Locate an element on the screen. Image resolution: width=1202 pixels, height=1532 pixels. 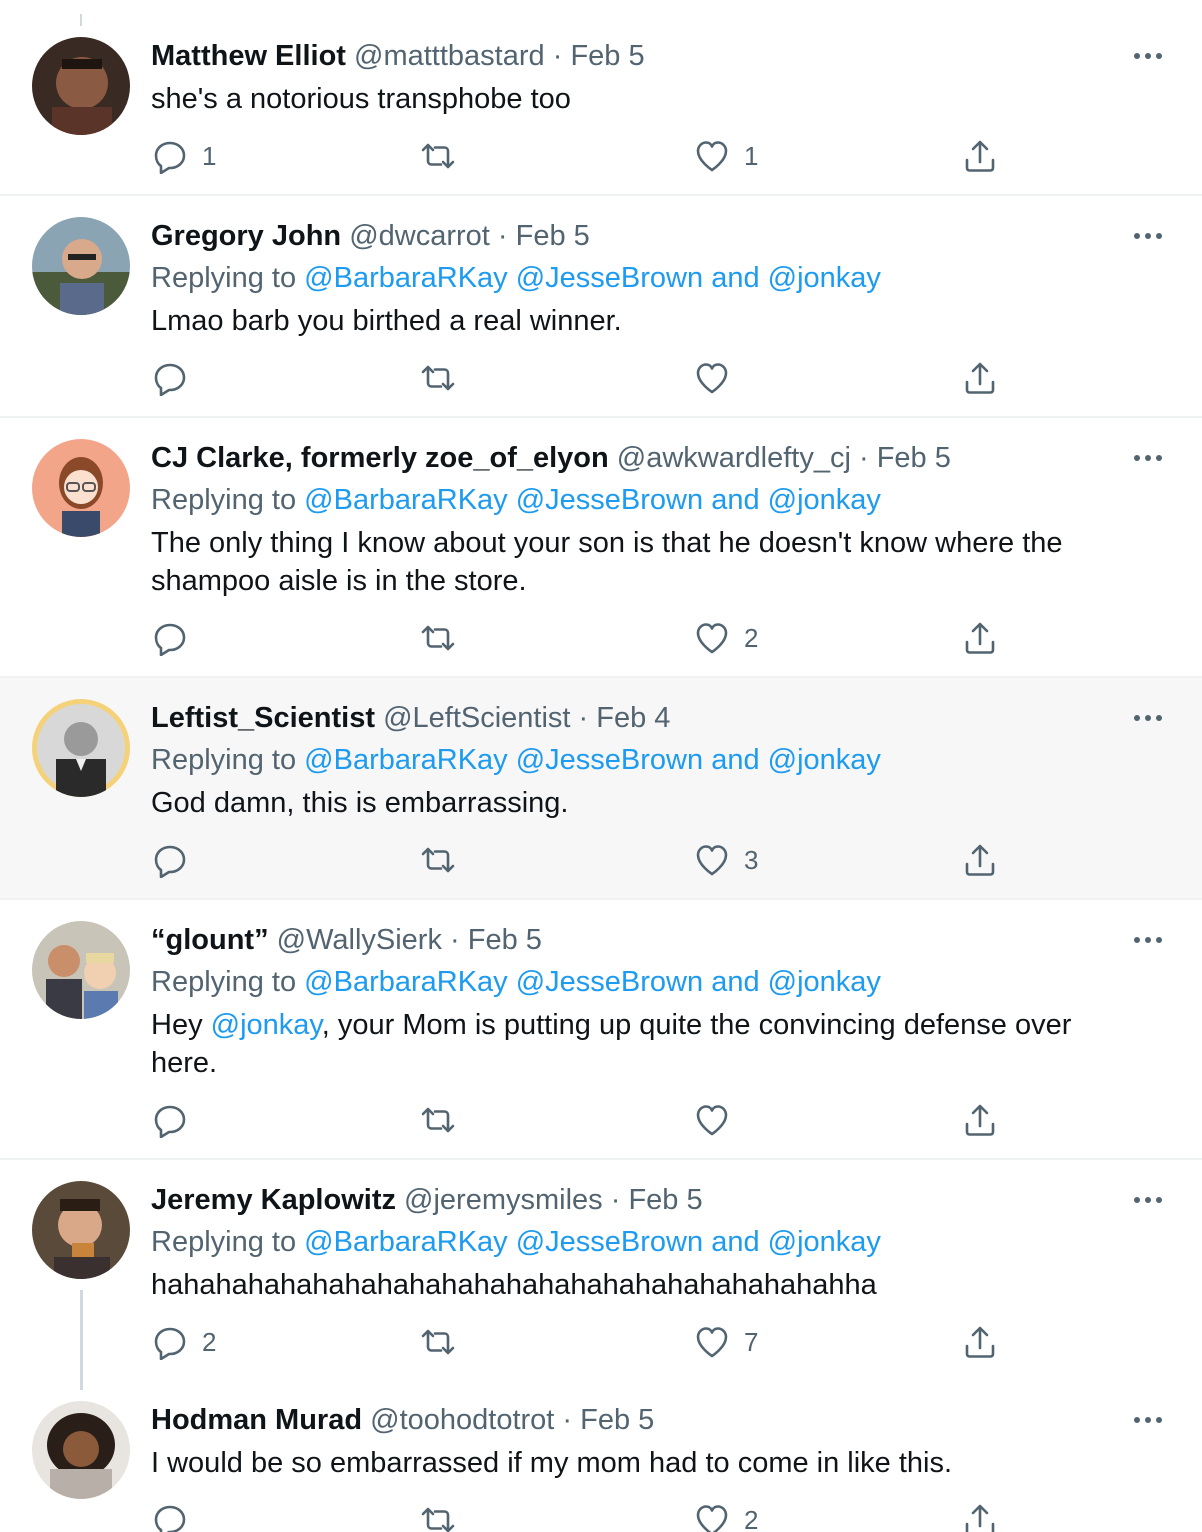
author-name: Matthew Elliot is located at coordinates (248, 56).